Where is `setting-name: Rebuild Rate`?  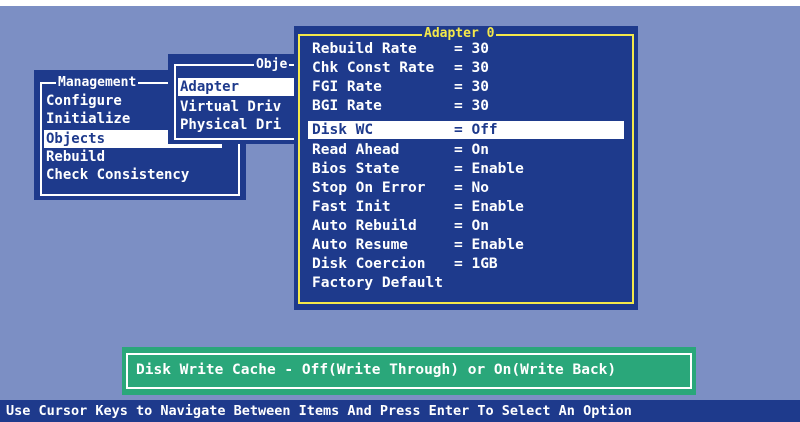 setting-name: Rebuild Rate is located at coordinates (364, 49).